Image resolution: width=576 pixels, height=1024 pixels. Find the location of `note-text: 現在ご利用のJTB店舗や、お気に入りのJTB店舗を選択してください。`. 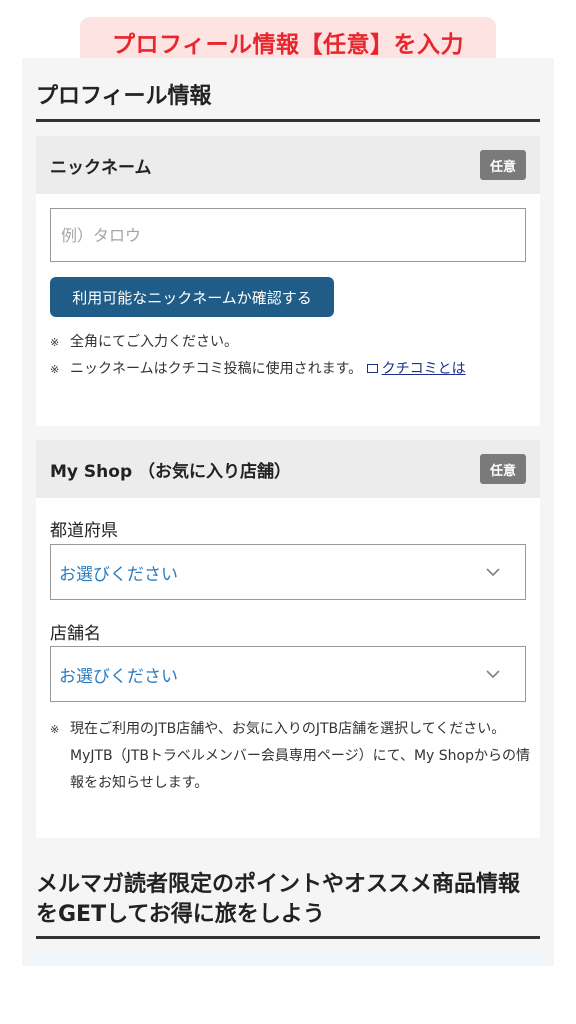

note-text: 現在ご利用のJTB店舗や、お気に入りのJTB店舗を選択してください。 is located at coordinates (288, 729).